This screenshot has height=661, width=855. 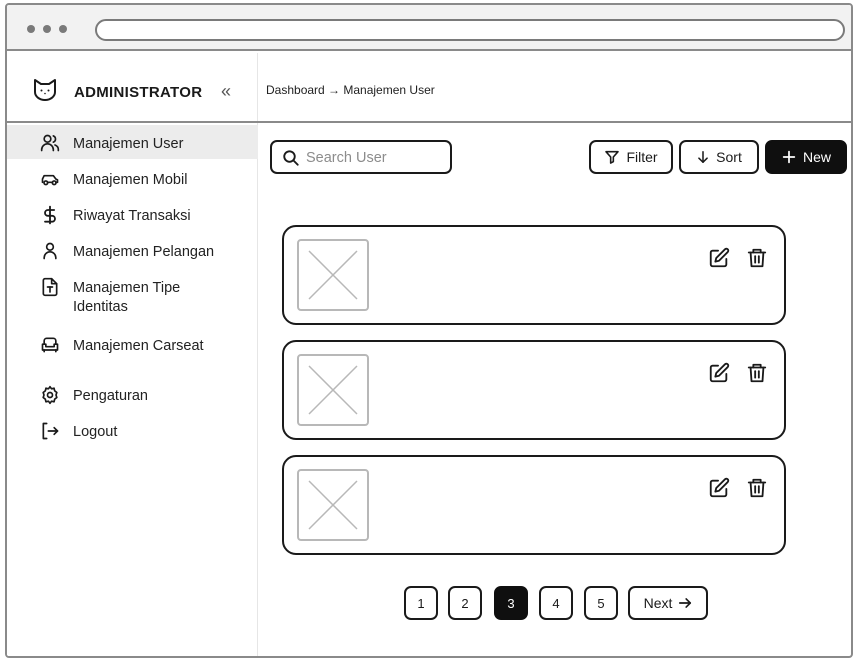 I want to click on brand-title: ADMINISTRATOR, so click(x=138, y=92).